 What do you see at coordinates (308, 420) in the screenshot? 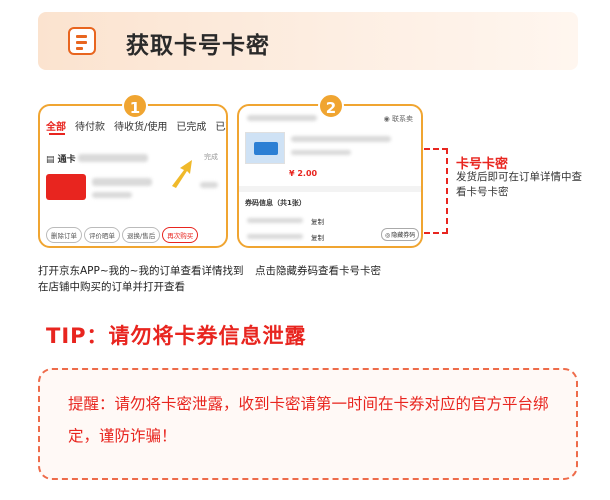
I see `warning-text: 提醒：请勿将卡密泄露，收到卡密请第一时间在卡券对应的官方平台绑定，谨防诈骗！` at bounding box center [308, 420].